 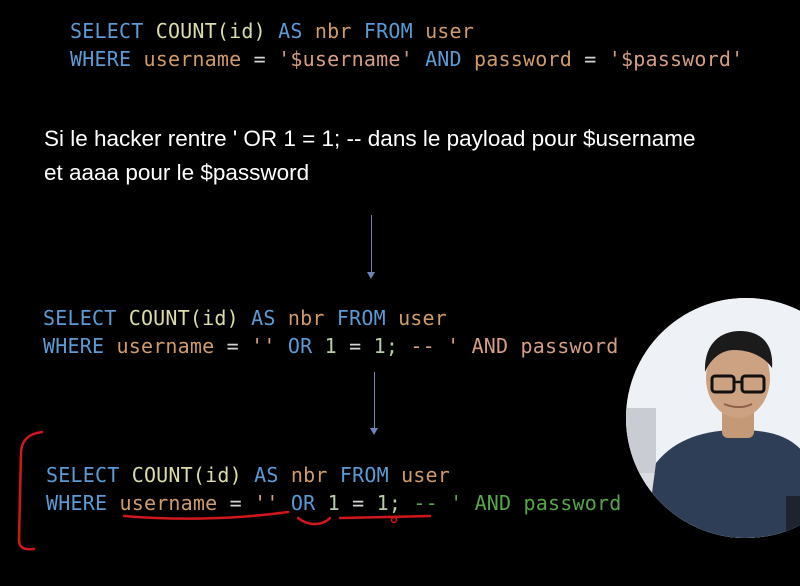 What do you see at coordinates (394, 520) in the screenshot?
I see `dot-mark` at bounding box center [394, 520].